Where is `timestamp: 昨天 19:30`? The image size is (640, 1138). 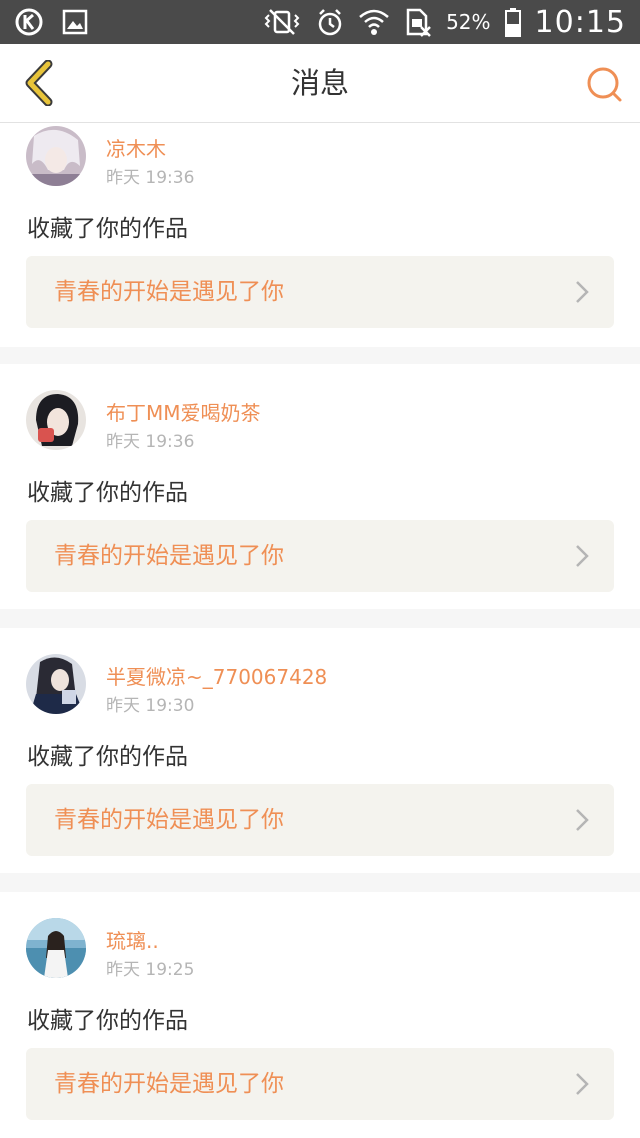 timestamp: 昨天 19:30 is located at coordinates (150, 706).